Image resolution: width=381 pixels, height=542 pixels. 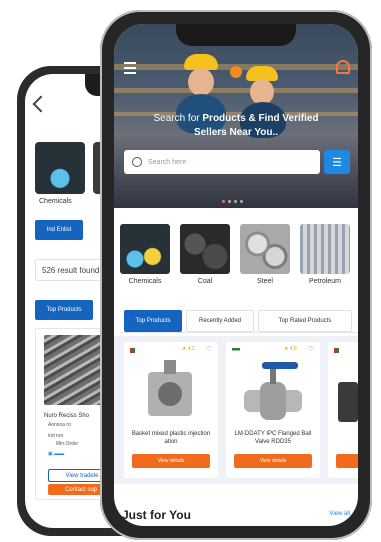 What do you see at coordinates (347, 461) in the screenshot?
I see `view-details-button` at bounding box center [347, 461].